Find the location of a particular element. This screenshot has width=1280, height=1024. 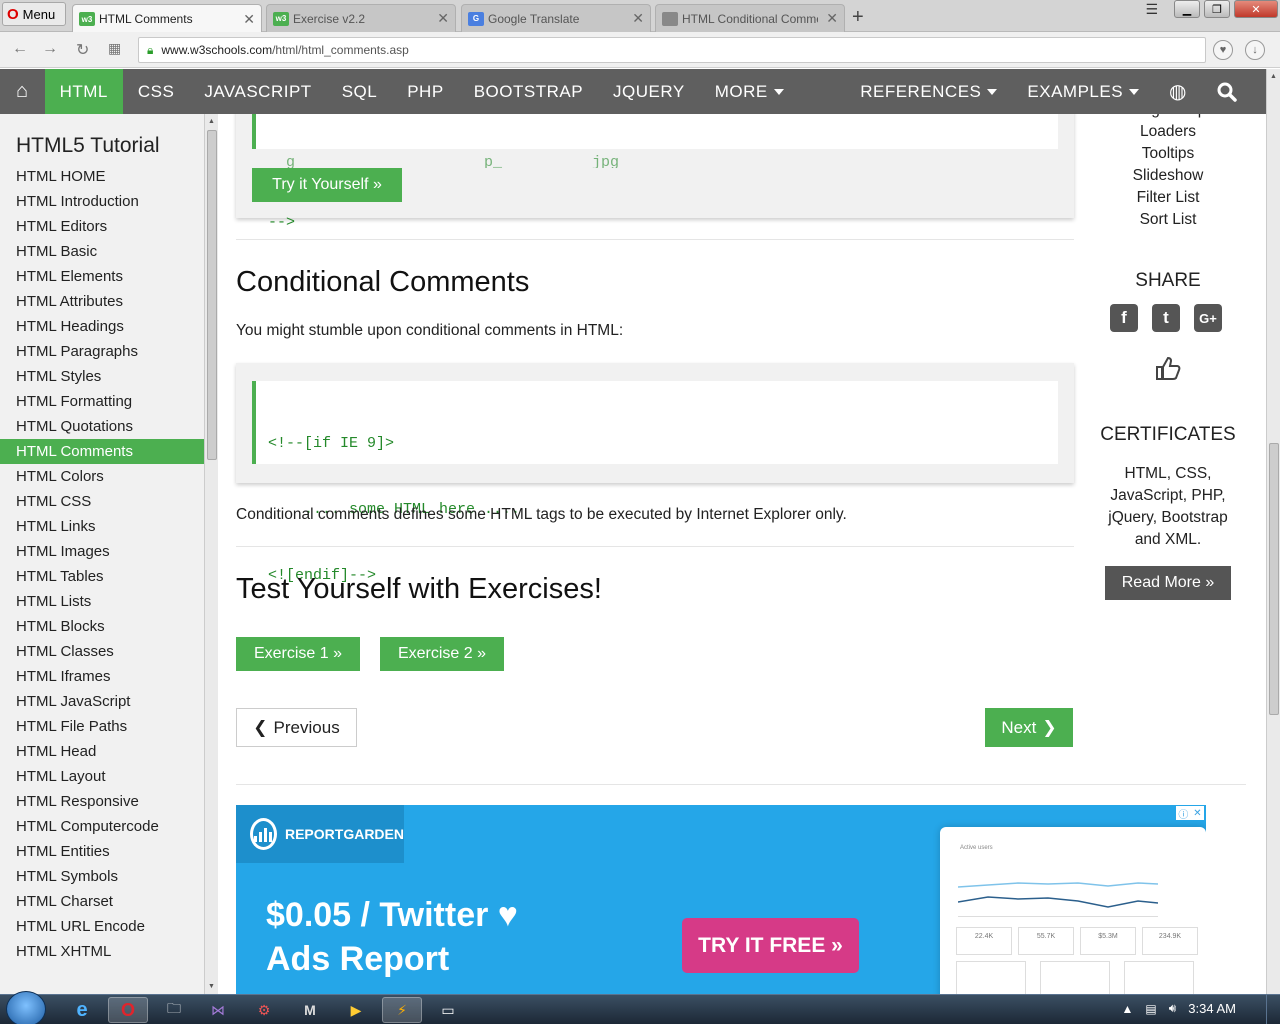

app-m-icon: M is located at coordinates (310, 1010).